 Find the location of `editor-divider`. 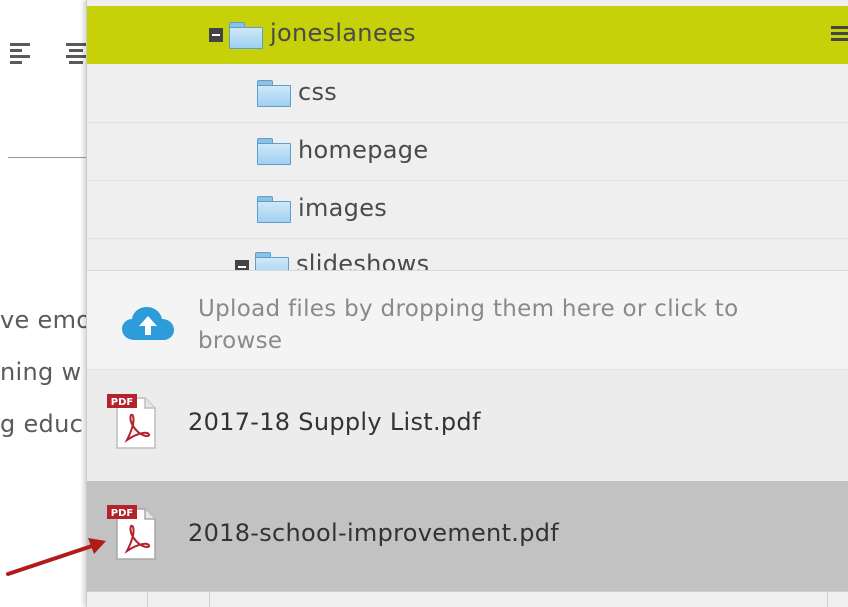

editor-divider is located at coordinates (48, 157).